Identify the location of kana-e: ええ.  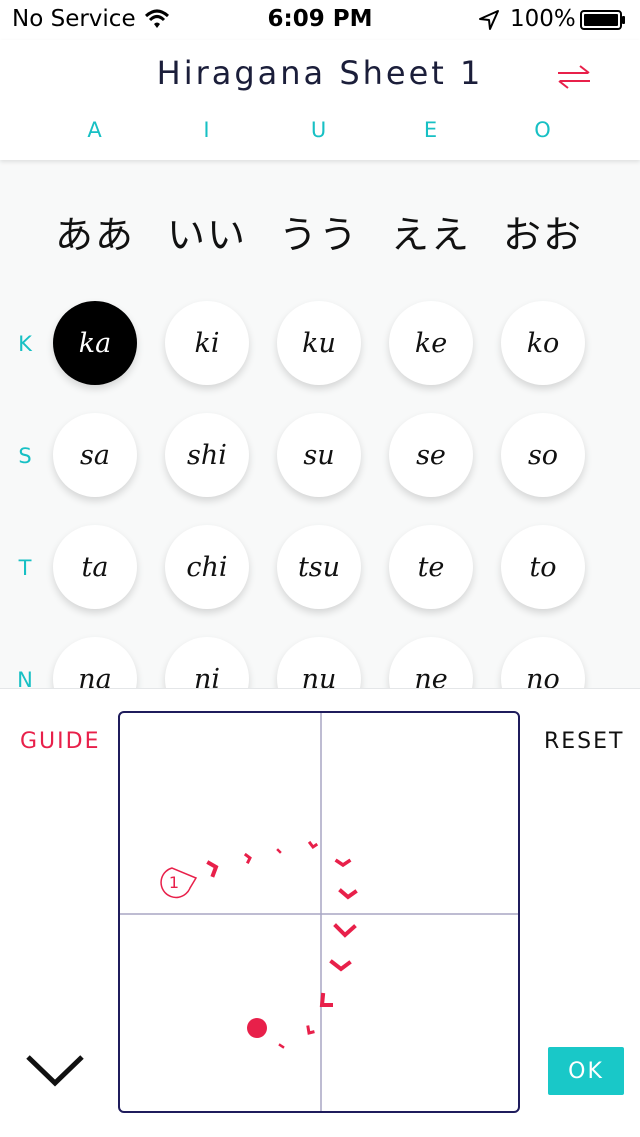
(430, 235).